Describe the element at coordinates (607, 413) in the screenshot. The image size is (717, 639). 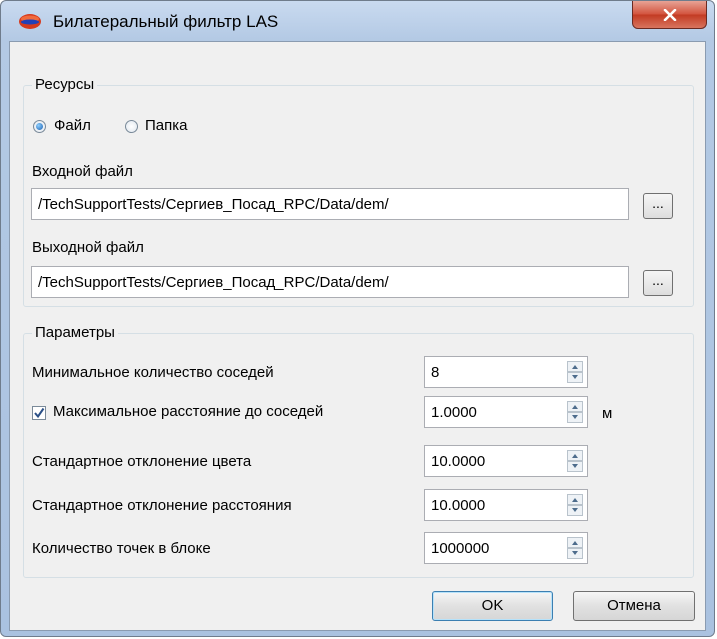
I see `max-distance-unit: м` at that location.